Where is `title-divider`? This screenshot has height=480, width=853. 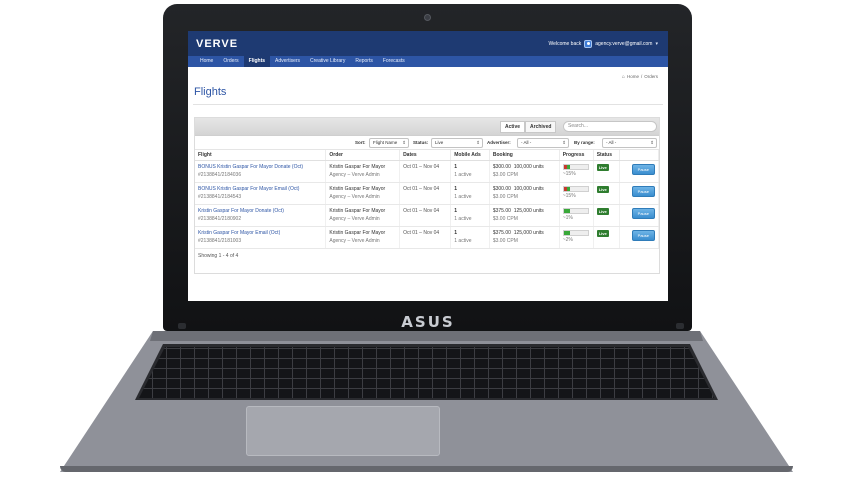 title-divider is located at coordinates (428, 104).